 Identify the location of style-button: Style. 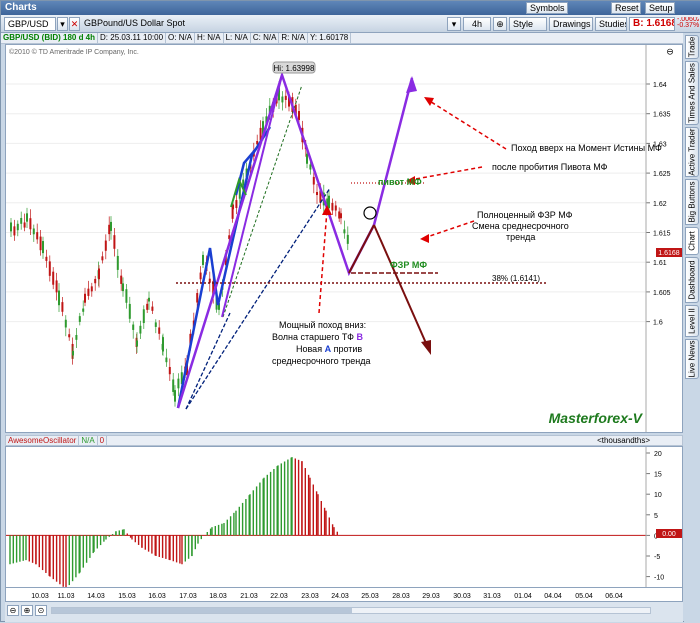
(528, 24).